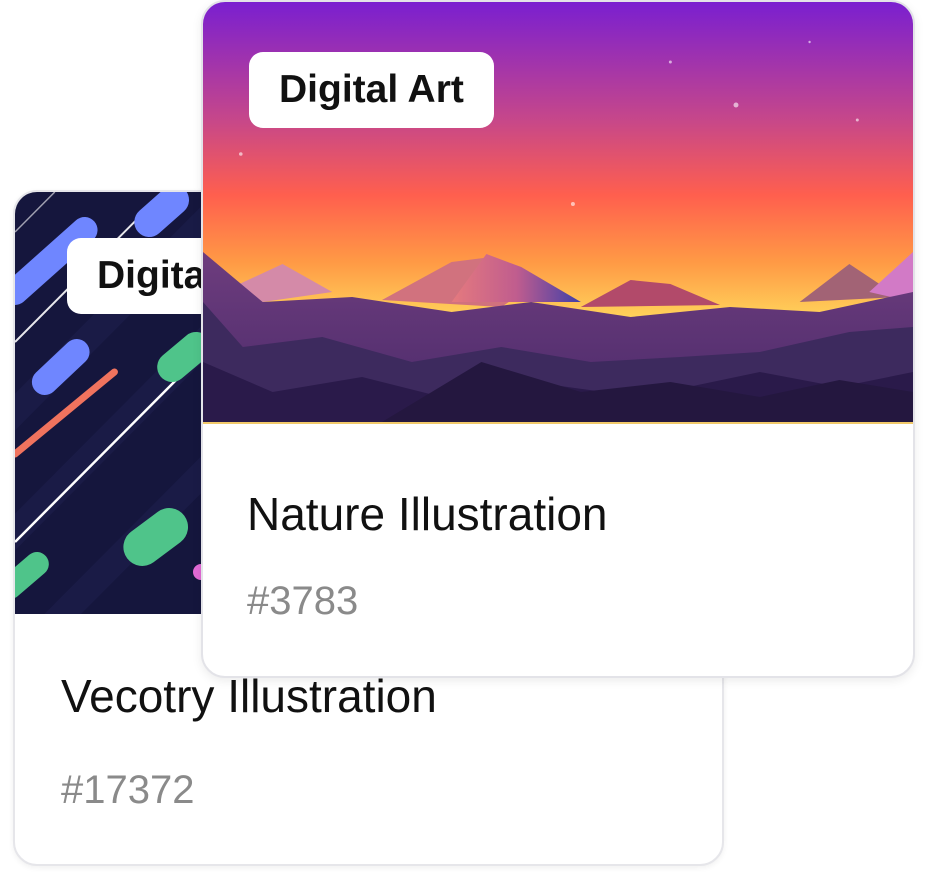 The image size is (927, 894). I want to click on card-id: #3783, so click(303, 601).